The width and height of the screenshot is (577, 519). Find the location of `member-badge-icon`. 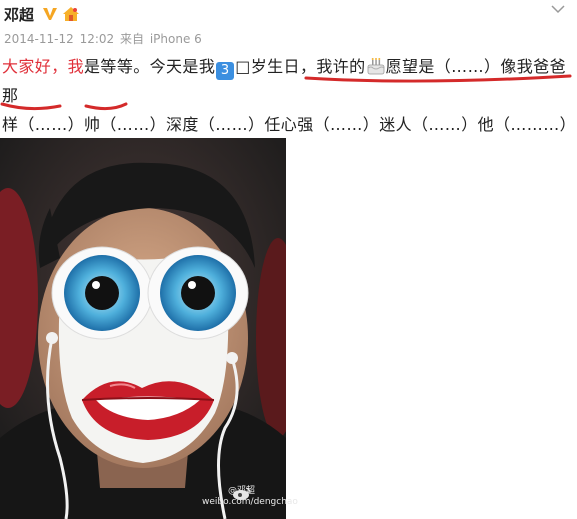

member-badge-icon is located at coordinates (71, 14).